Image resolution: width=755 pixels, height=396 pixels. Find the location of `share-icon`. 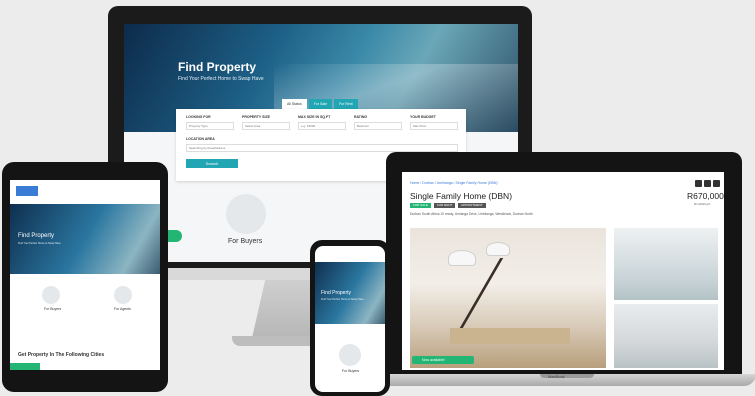

share-icon is located at coordinates (698, 183).